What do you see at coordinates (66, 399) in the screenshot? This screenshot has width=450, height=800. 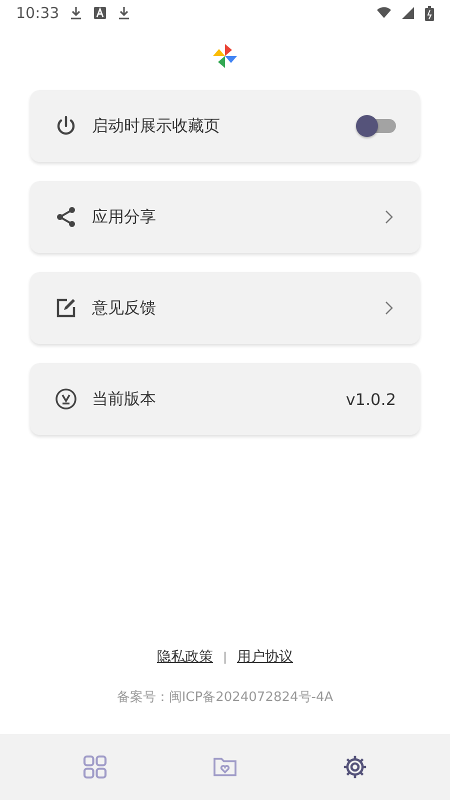 I see `version-icon` at bounding box center [66, 399].